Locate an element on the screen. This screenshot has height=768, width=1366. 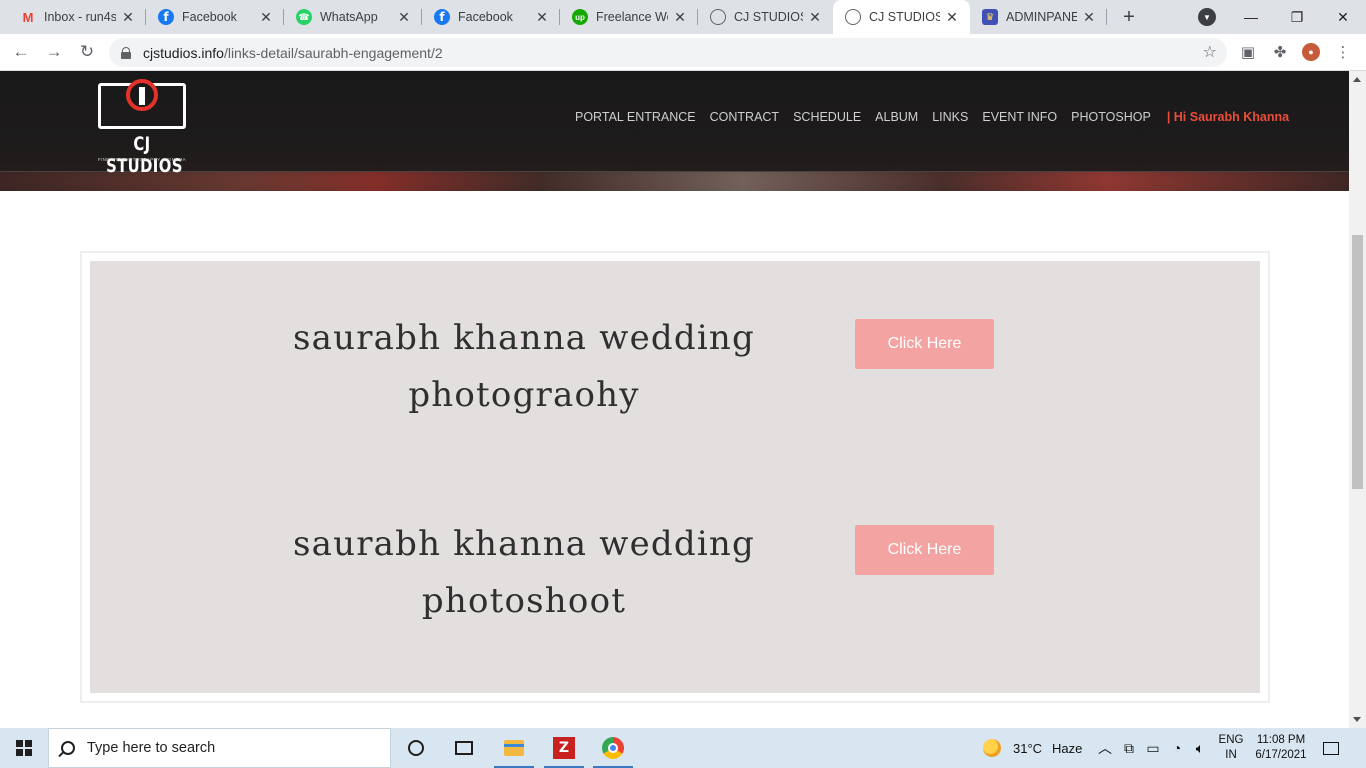
whatsapp-icon: ☎ is located at coordinates (304, 17).